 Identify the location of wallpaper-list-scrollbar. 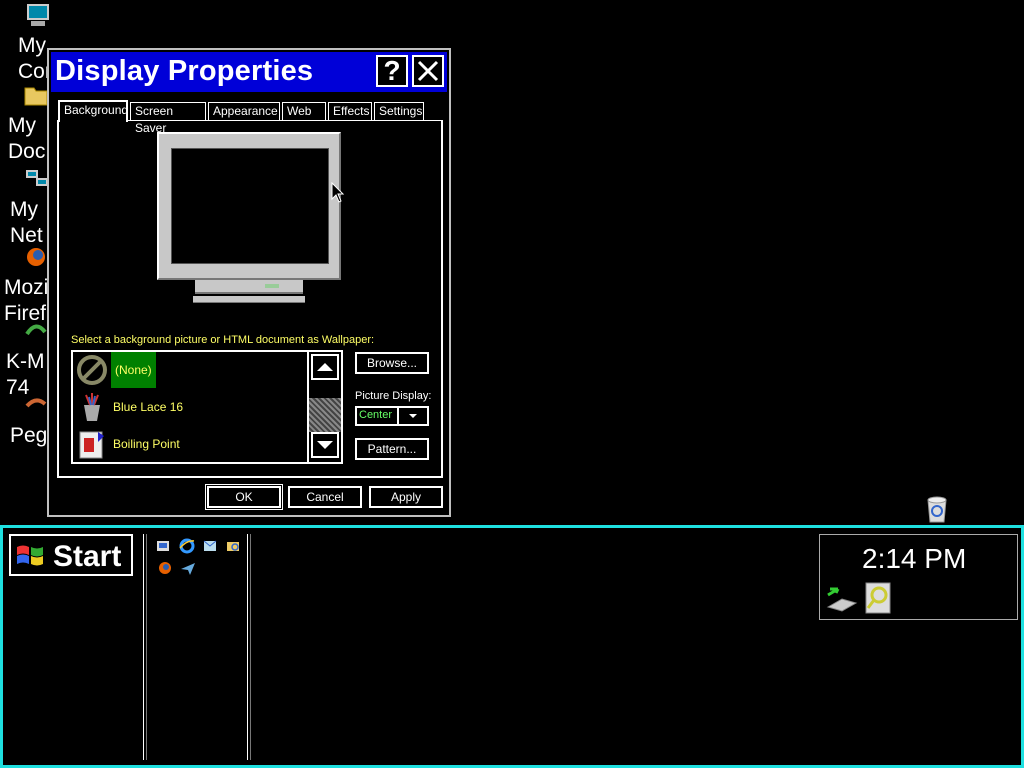
(324, 407).